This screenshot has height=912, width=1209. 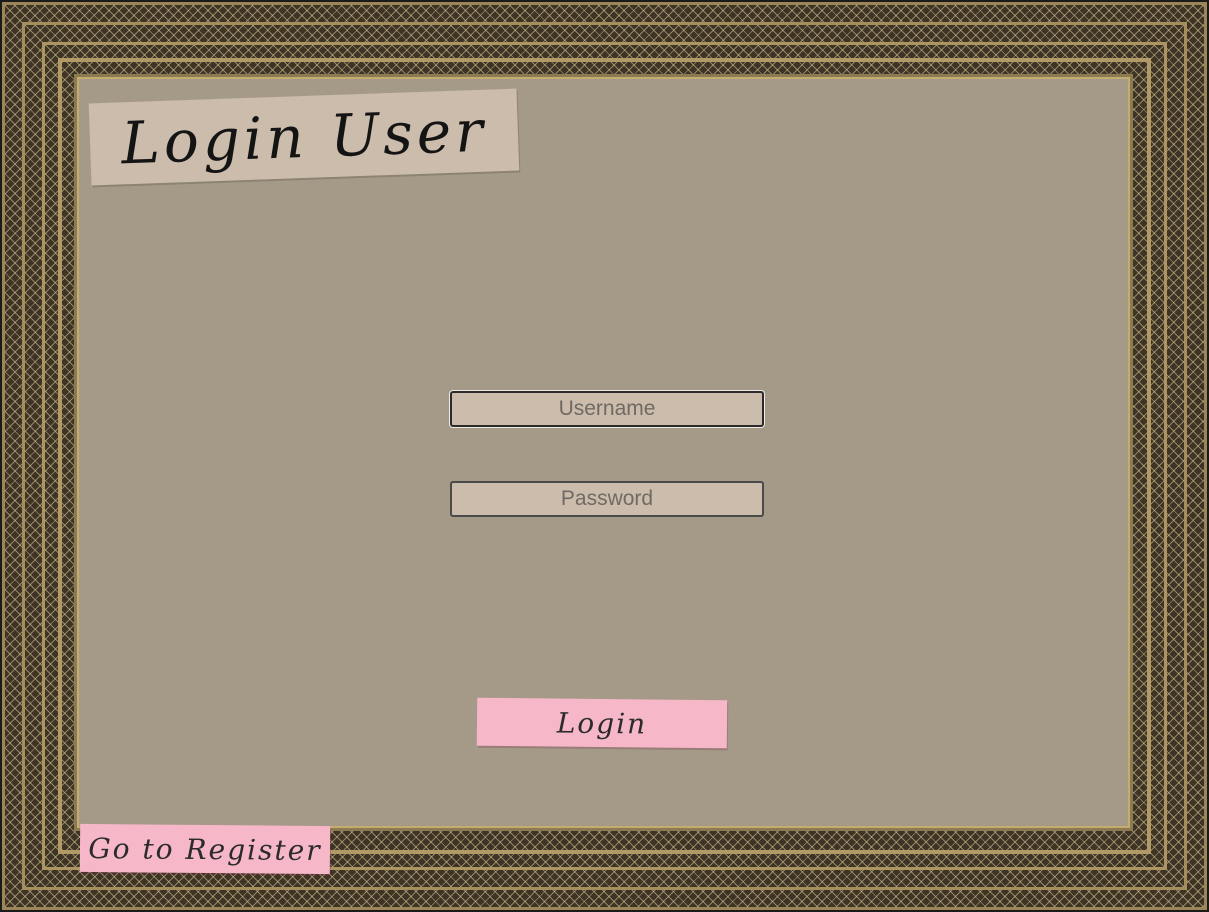 What do you see at coordinates (602, 723) in the screenshot?
I see `login-button: Login` at bounding box center [602, 723].